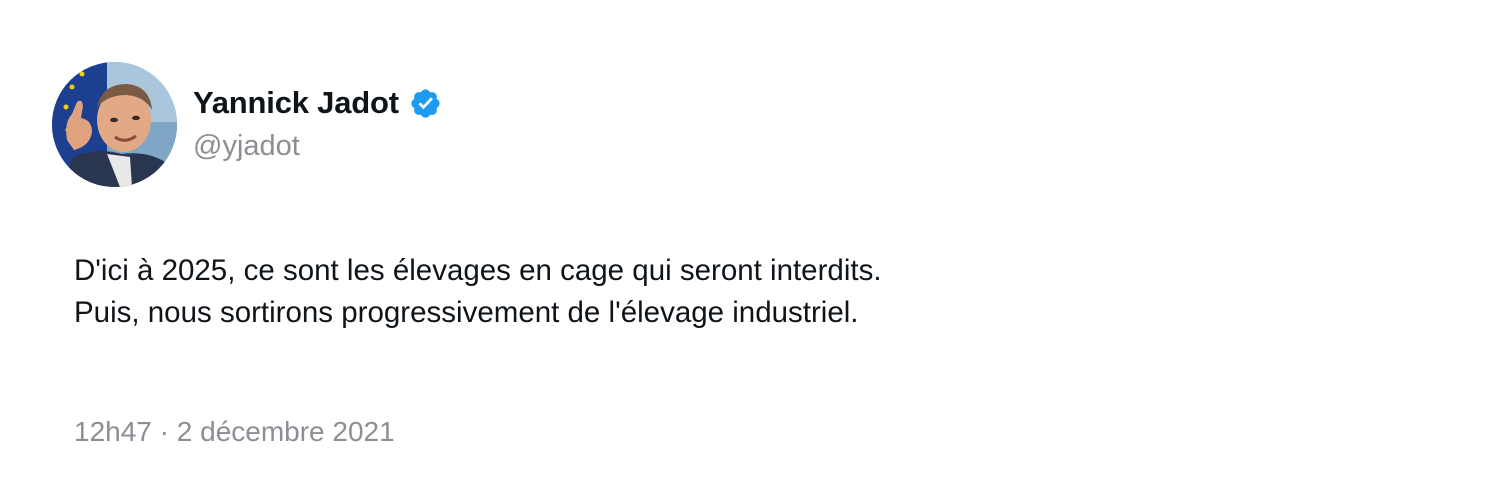 The height and width of the screenshot is (500, 1500). What do you see at coordinates (246, 146) in the screenshot?
I see `author-handle: @yjadot` at bounding box center [246, 146].